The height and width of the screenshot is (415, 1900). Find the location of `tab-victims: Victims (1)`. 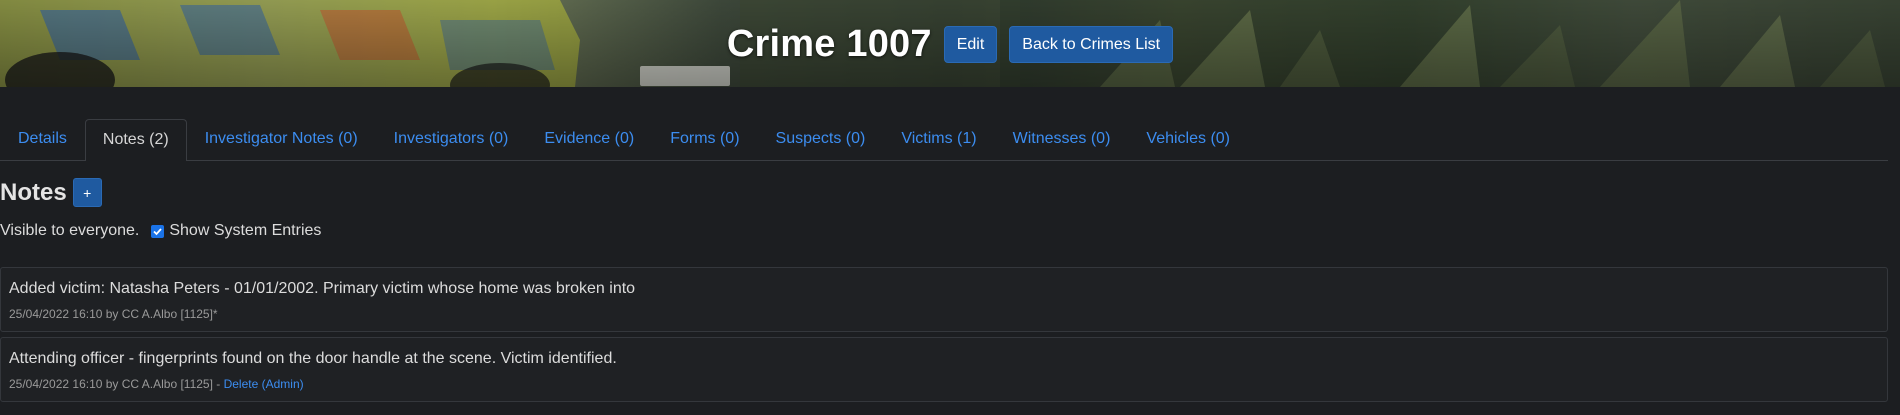

tab-victims: Victims (1) is located at coordinates (938, 139).